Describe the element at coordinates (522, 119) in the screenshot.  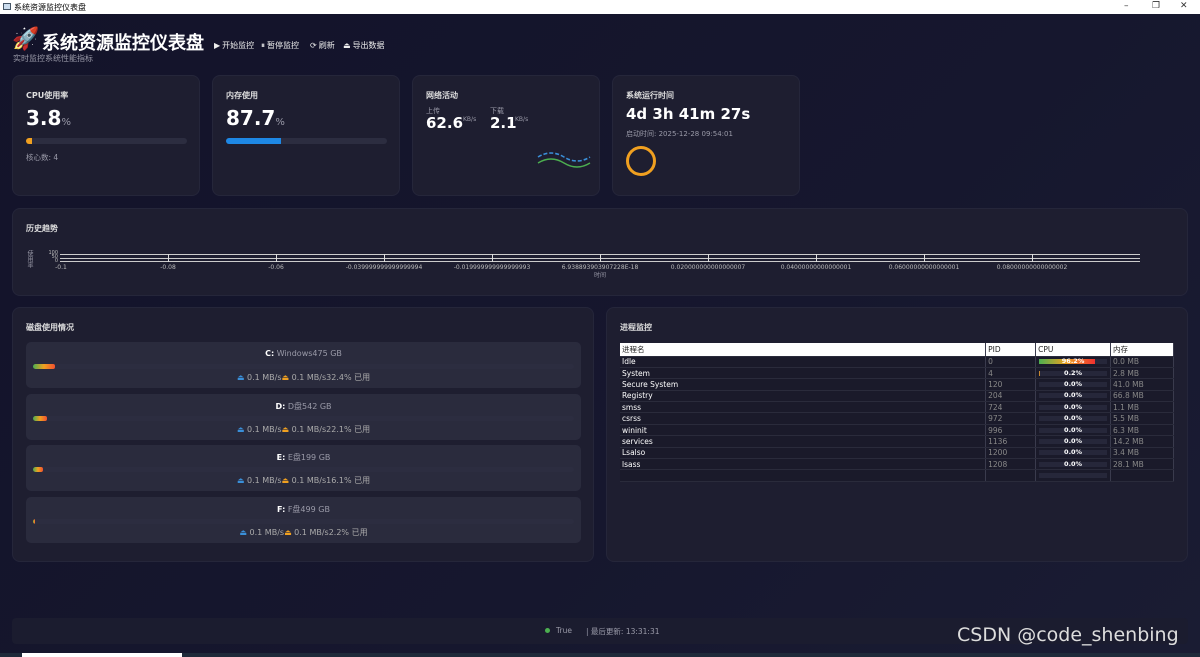
I see `download-unit: KB/s` at that location.